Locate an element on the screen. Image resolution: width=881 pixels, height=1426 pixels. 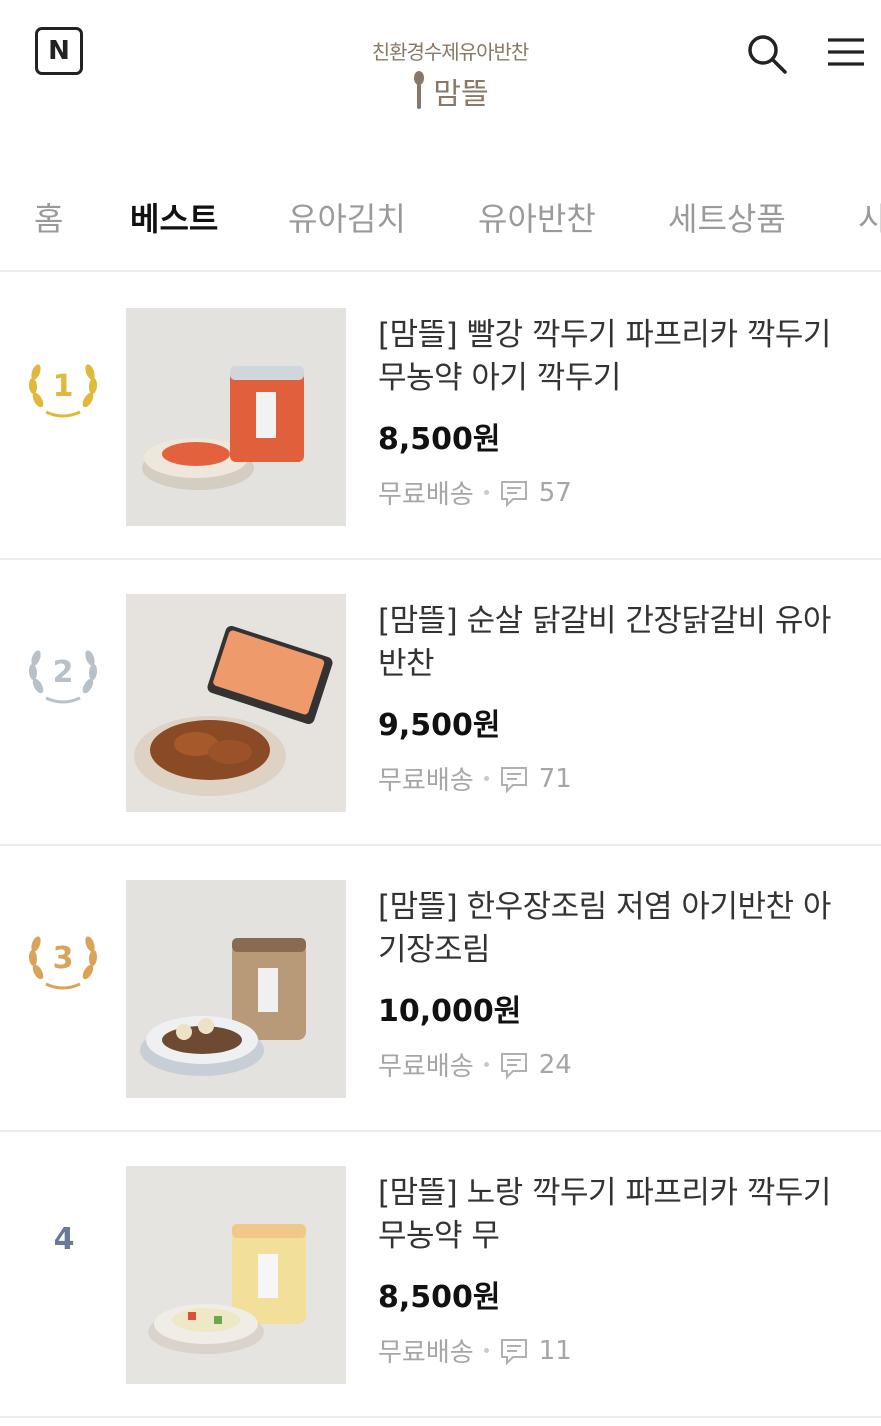
category-tabs: 홈 베스트 유아김치 유아반찬 세트상품 시 is located at coordinates (440, 226).